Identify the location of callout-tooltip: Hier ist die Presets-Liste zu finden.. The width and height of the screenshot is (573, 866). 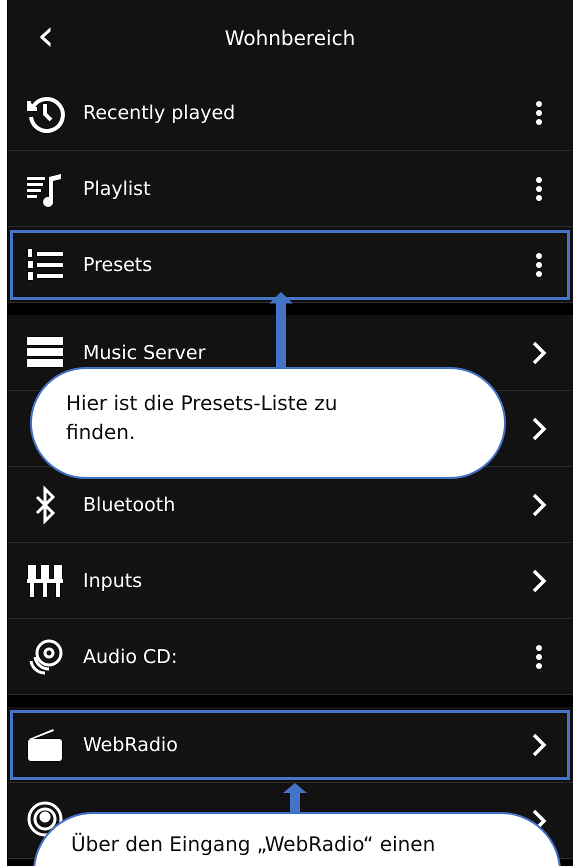
(268, 423).